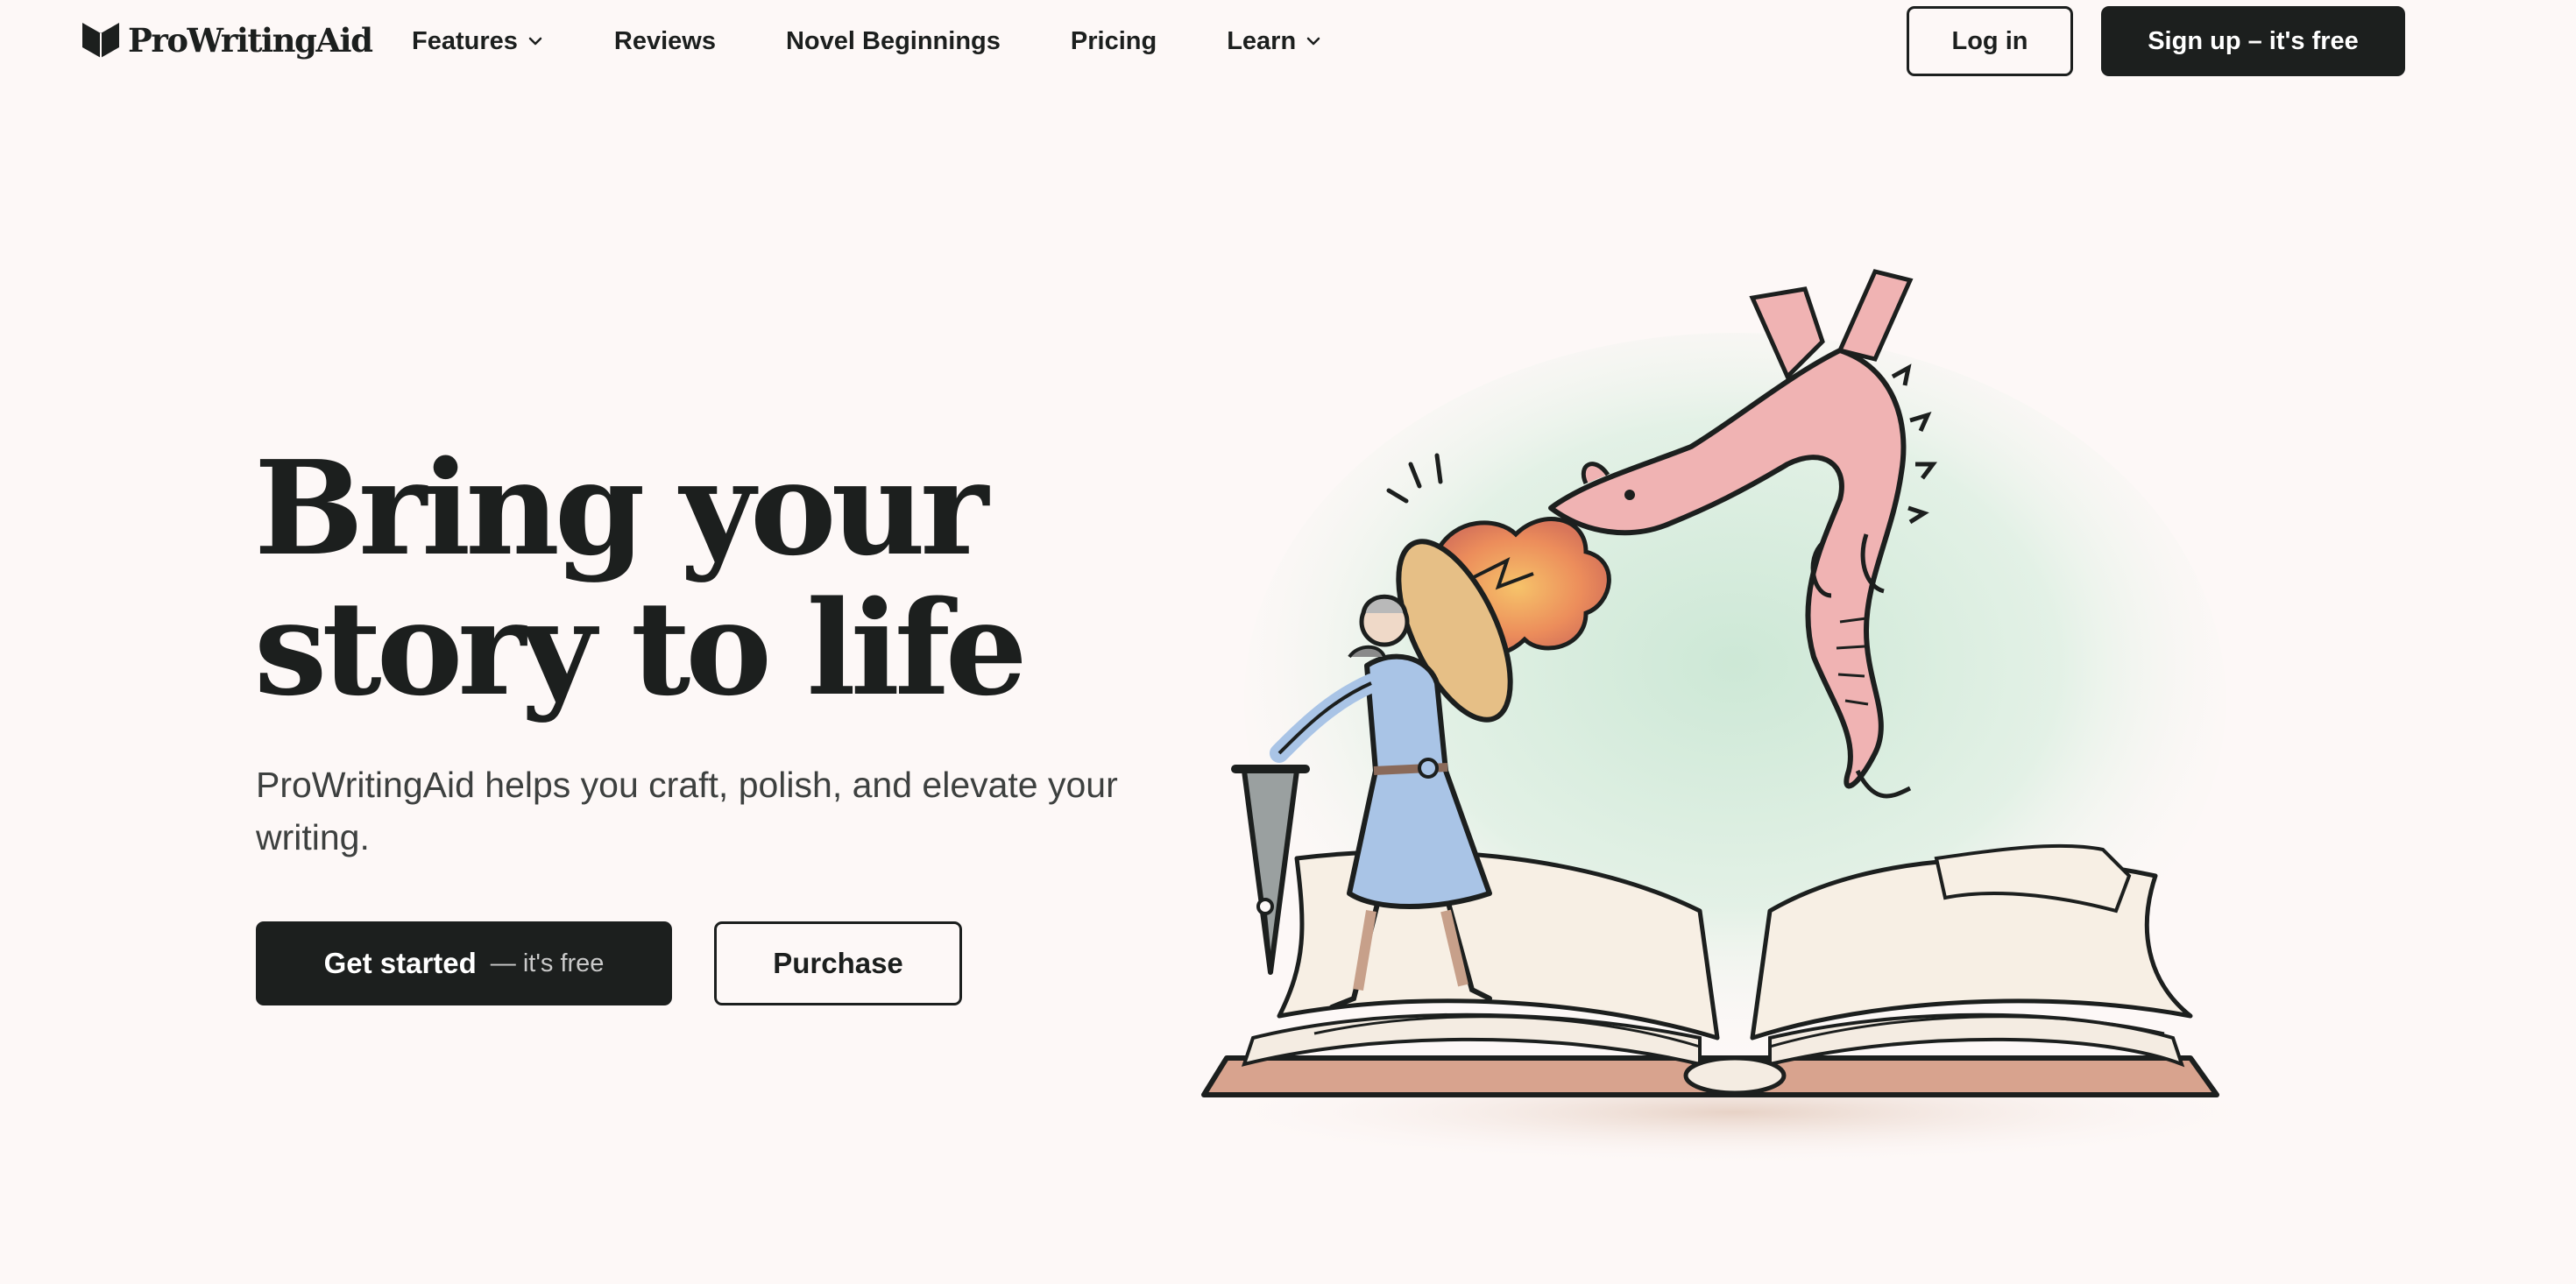  What do you see at coordinates (621, 508) in the screenshot?
I see `hero-title-line-1: Bring your` at bounding box center [621, 508].